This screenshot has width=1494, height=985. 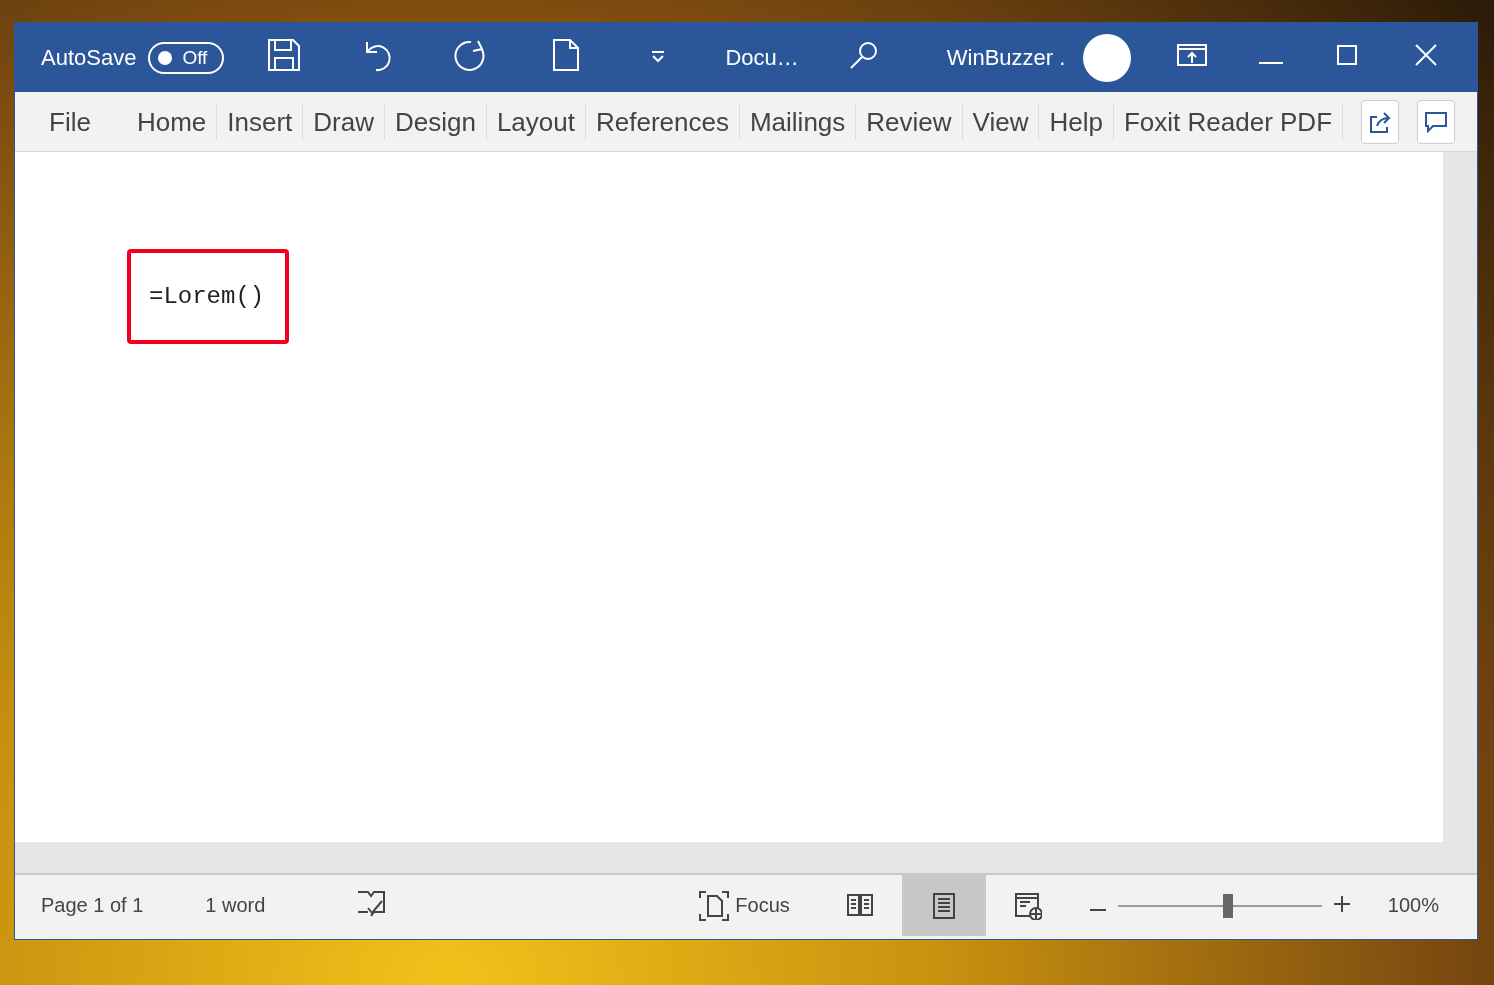 What do you see at coordinates (71, 121) in the screenshot?
I see `ribbon-tab: File` at bounding box center [71, 121].